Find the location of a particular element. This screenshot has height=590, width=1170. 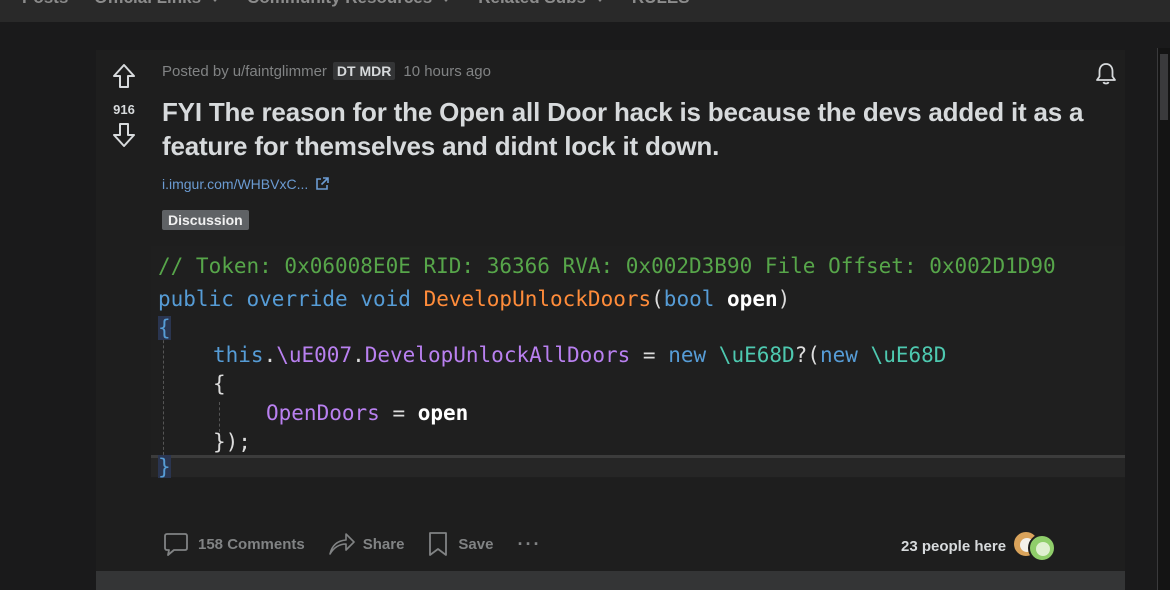

comment-icon is located at coordinates (176, 544).